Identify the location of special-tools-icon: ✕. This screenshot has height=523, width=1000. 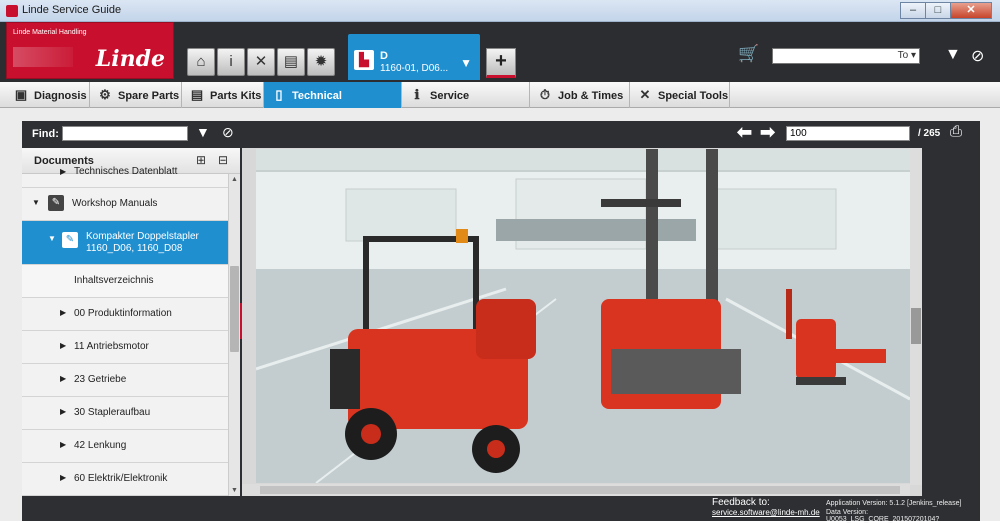
(645, 94).